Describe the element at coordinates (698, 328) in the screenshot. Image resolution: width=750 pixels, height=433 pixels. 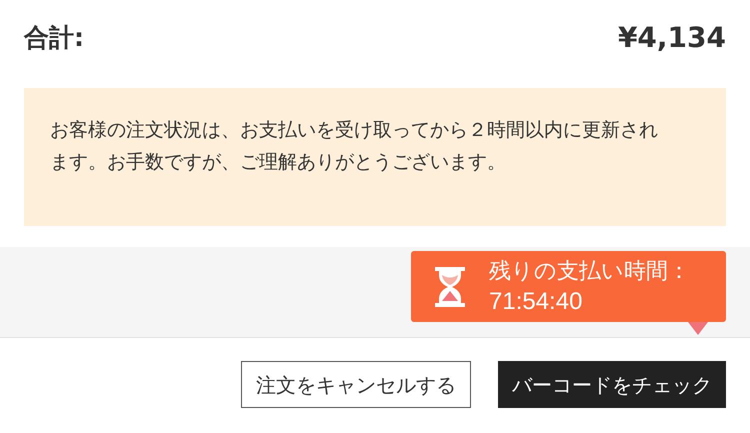
I see `pointer-icon` at that location.